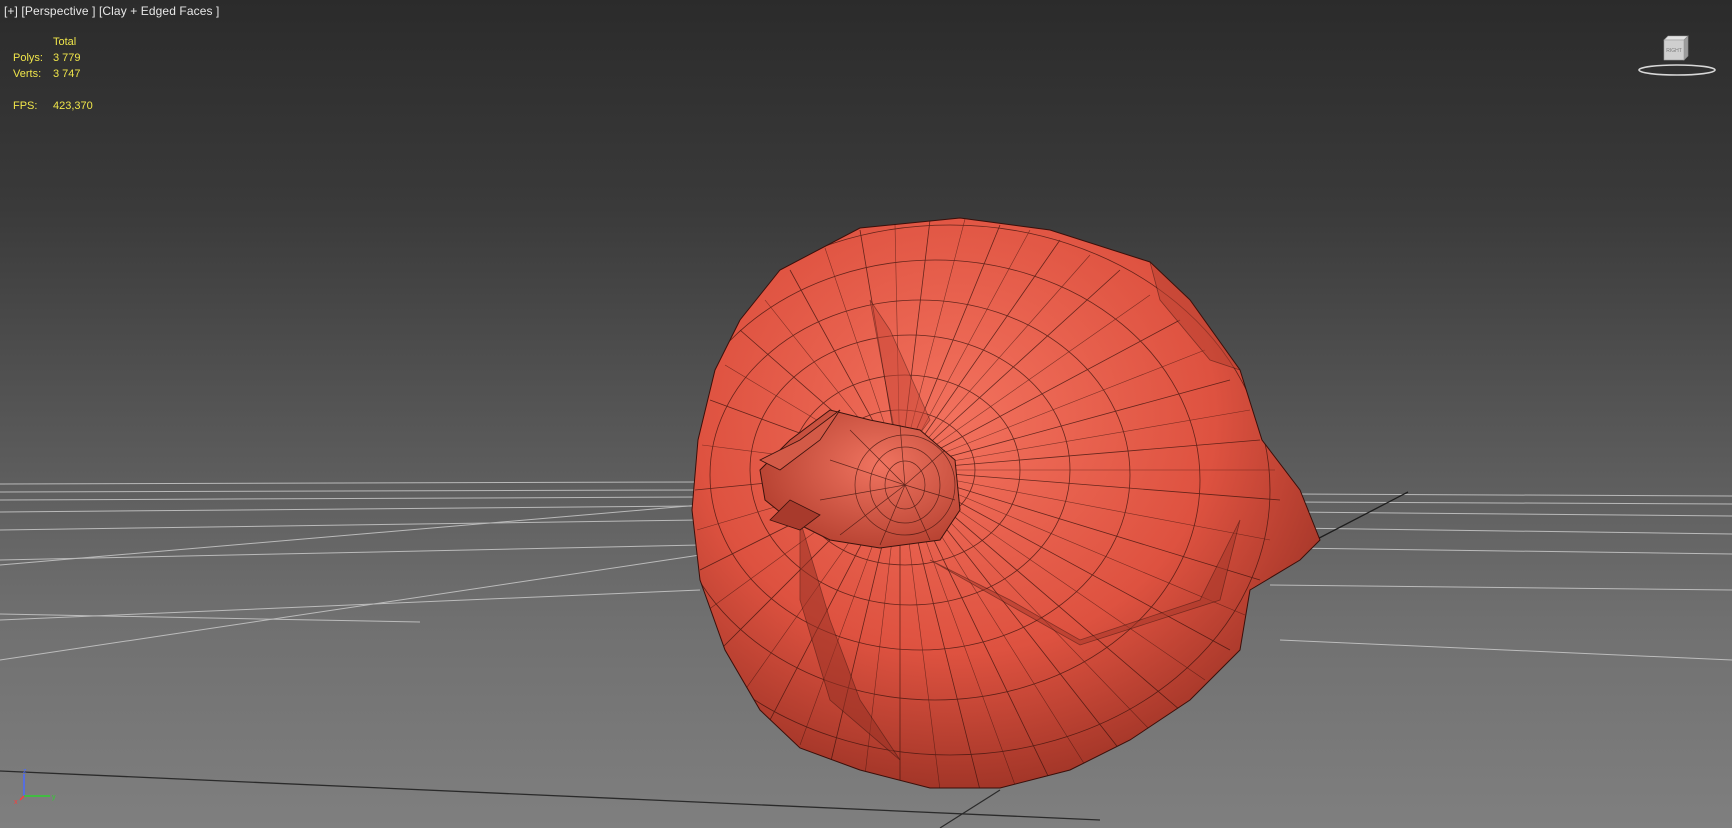  What do you see at coordinates (25, 106) in the screenshot?
I see `fps-label: FPS:` at bounding box center [25, 106].